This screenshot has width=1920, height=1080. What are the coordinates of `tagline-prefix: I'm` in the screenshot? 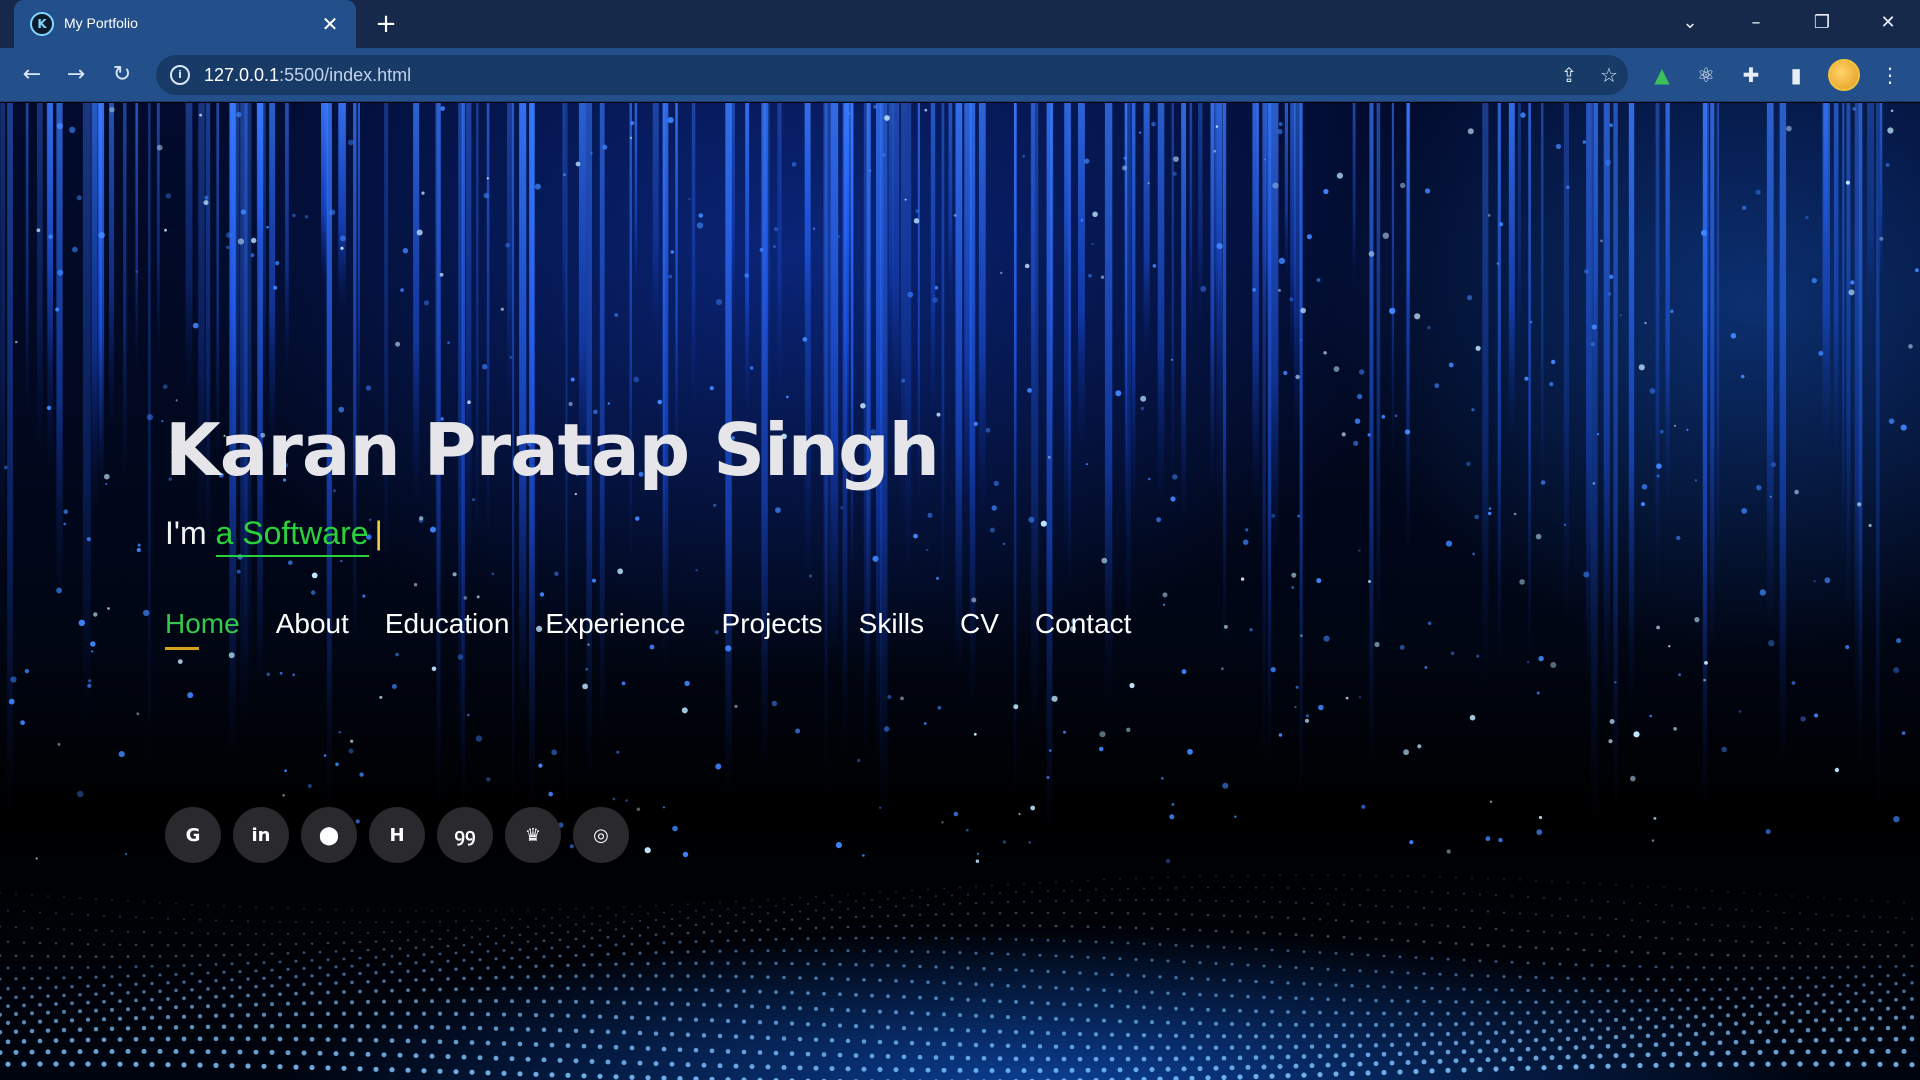 It's located at (186, 533).